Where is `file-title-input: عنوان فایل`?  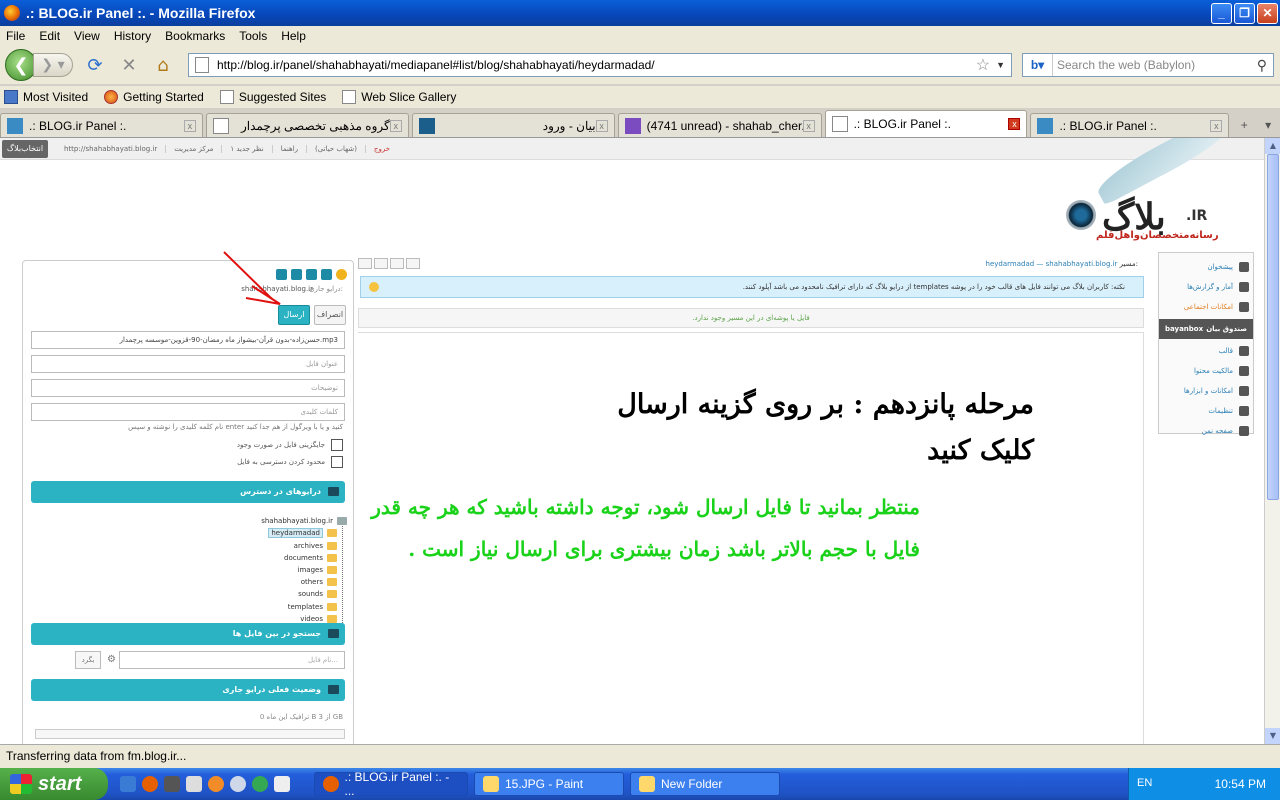
file-title-input: عنوان فایل is located at coordinates (188, 364).